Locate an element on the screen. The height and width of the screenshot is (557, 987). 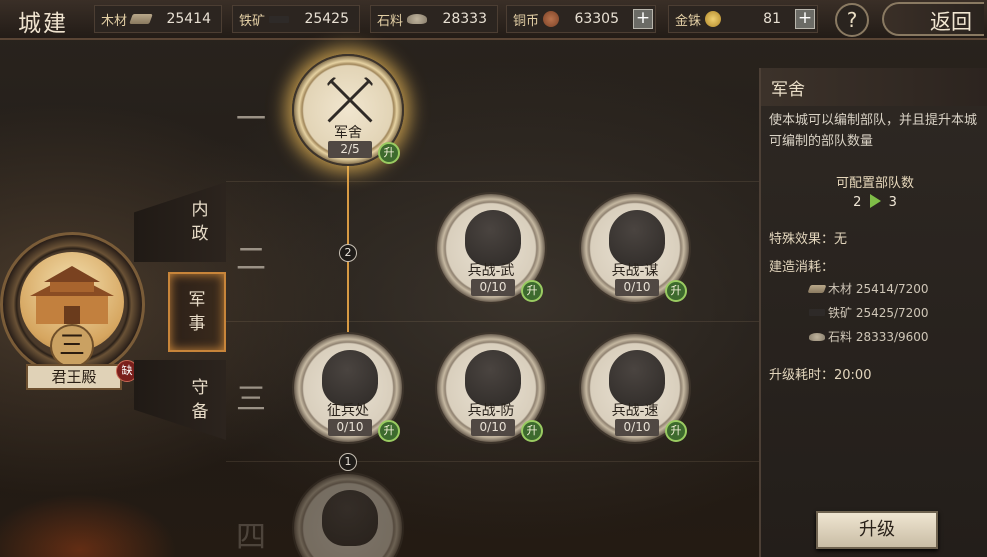
link-count: 2 is located at coordinates (348, 253).